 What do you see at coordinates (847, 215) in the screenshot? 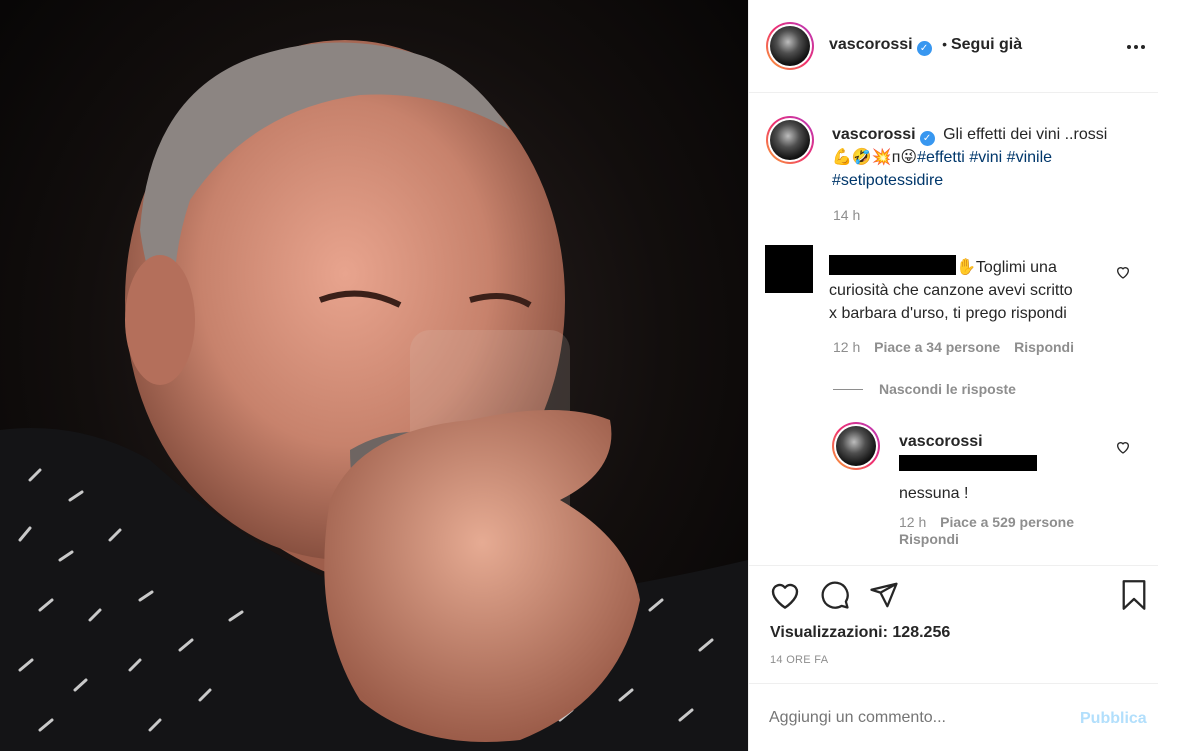
I see `caption-time: 14 h` at bounding box center [847, 215].